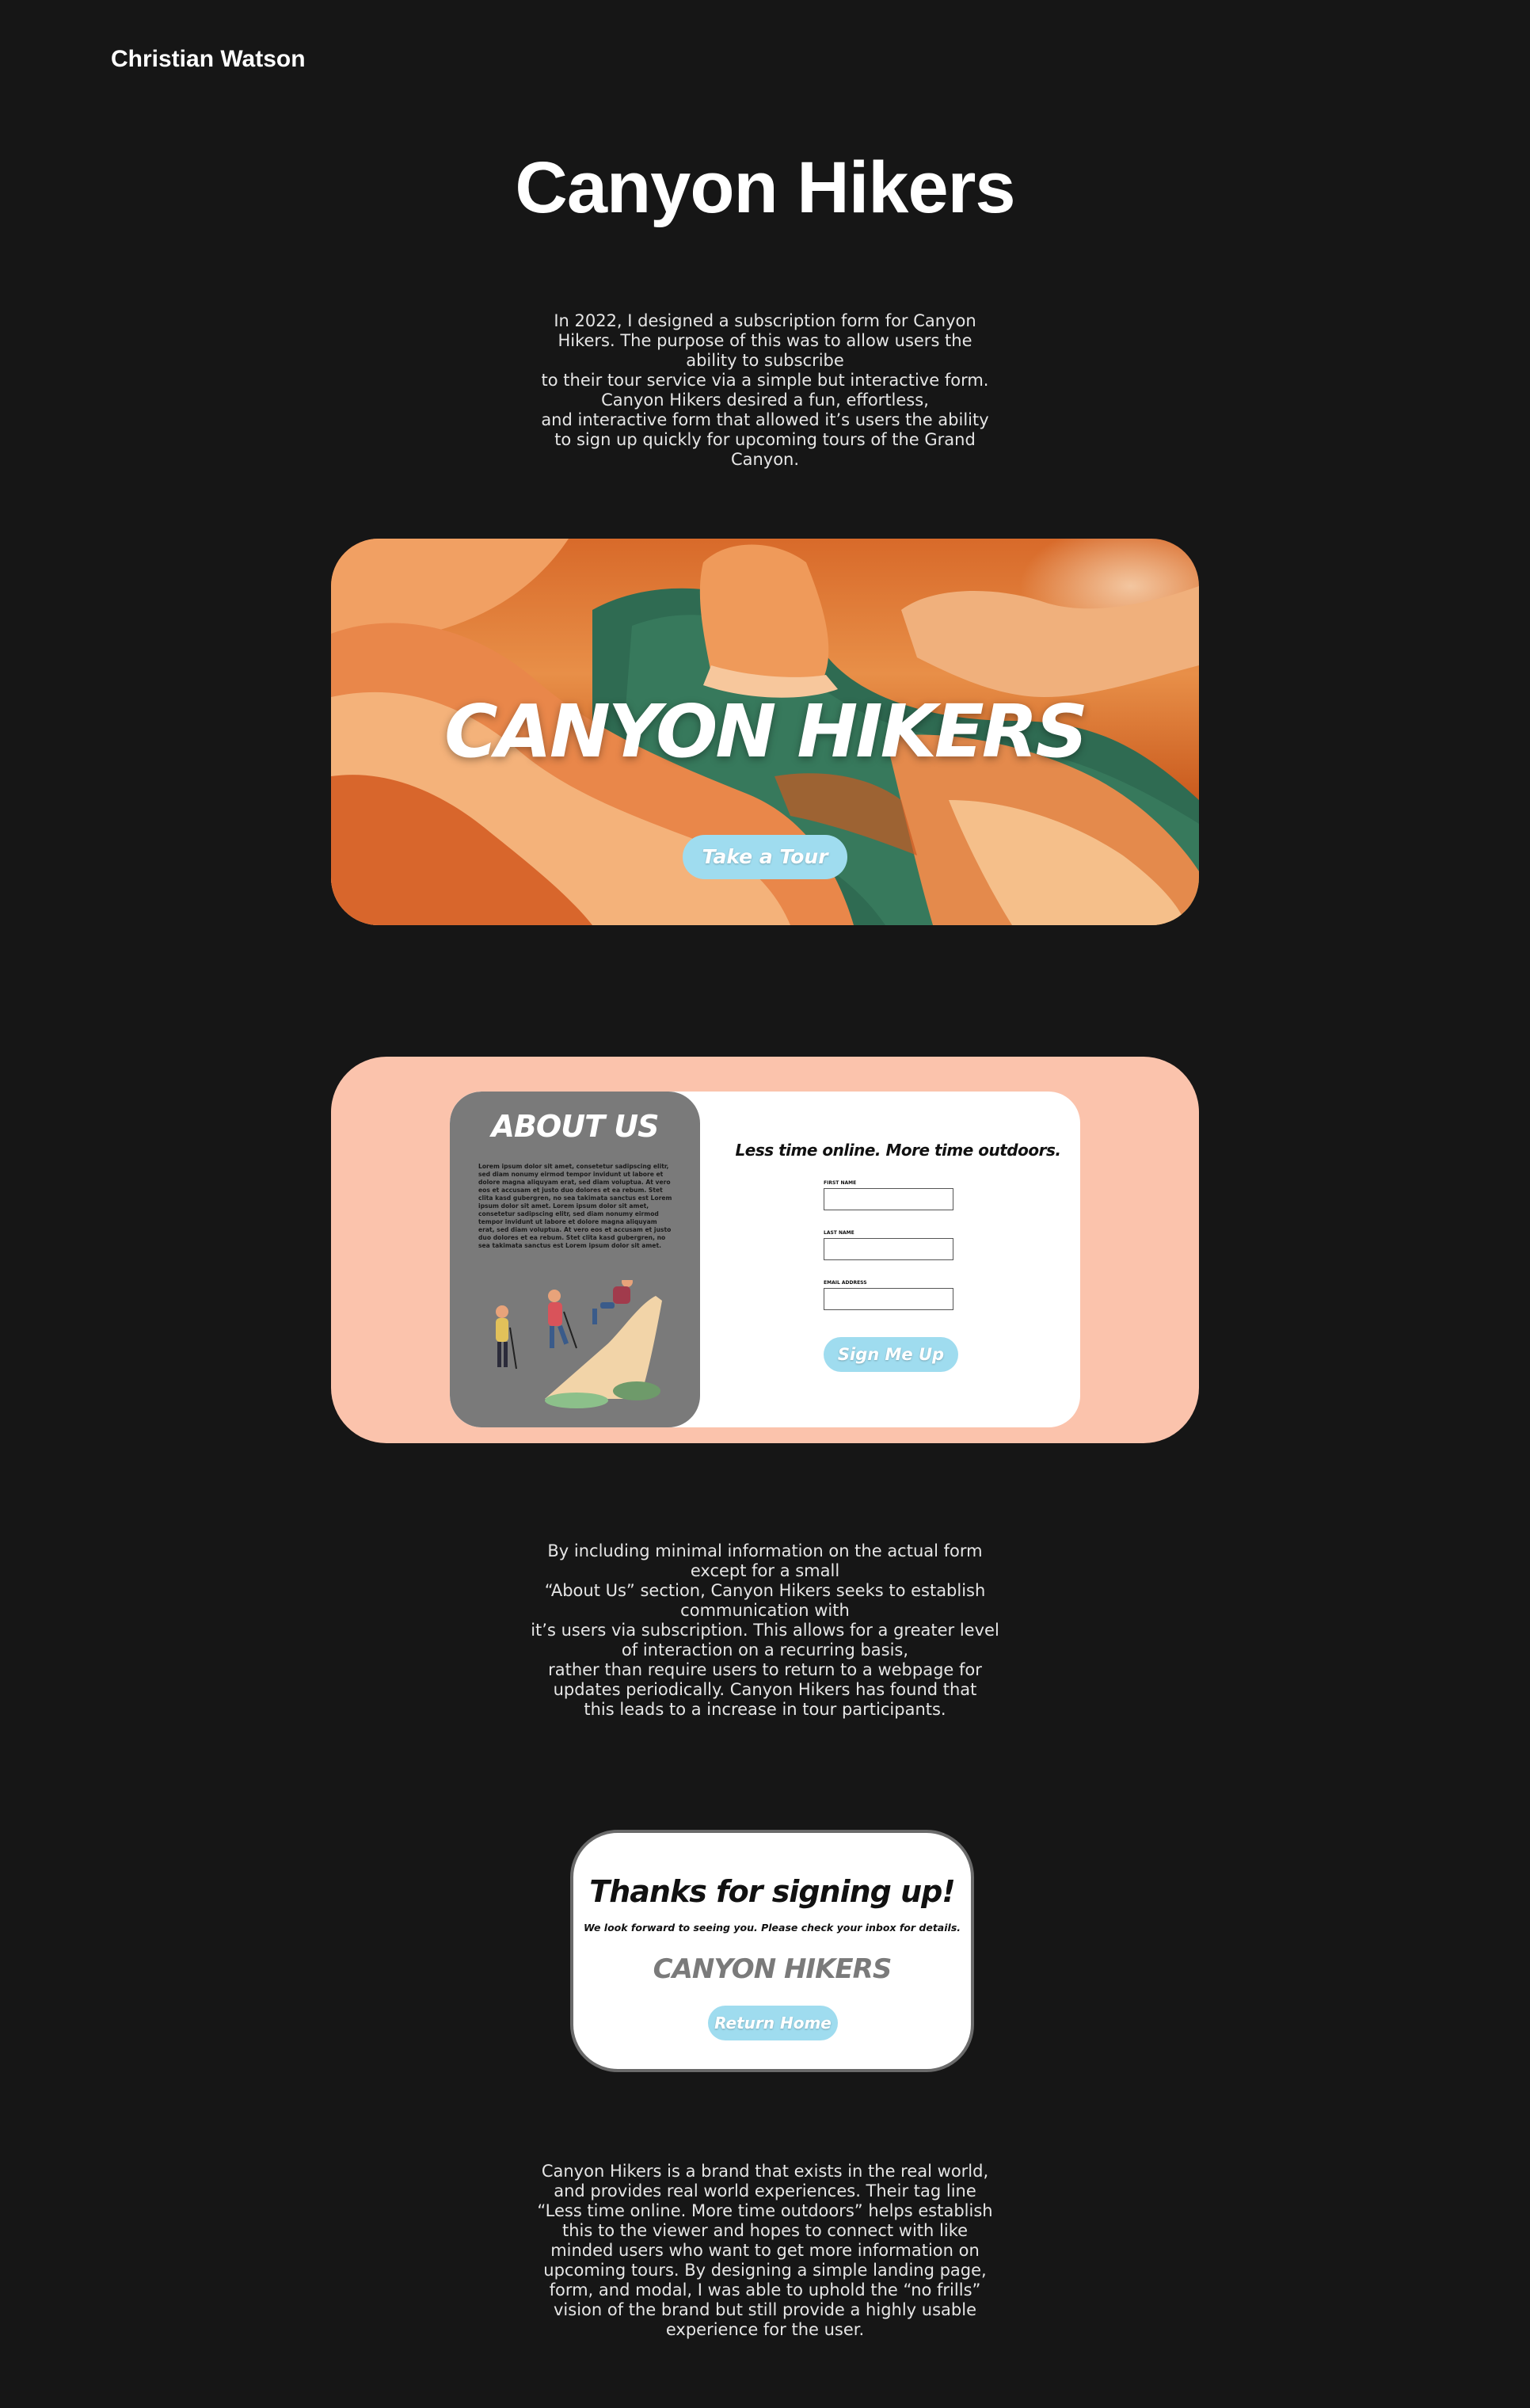  Describe the element at coordinates (888, 1199) in the screenshot. I see `first-name-field` at that location.